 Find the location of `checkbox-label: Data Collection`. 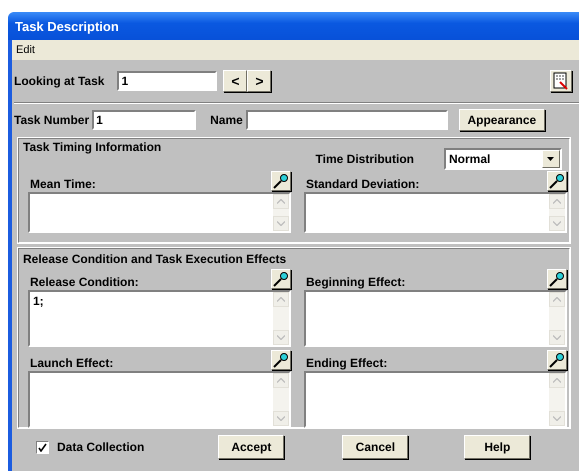

checkbox-label: Data Collection is located at coordinates (100, 447).